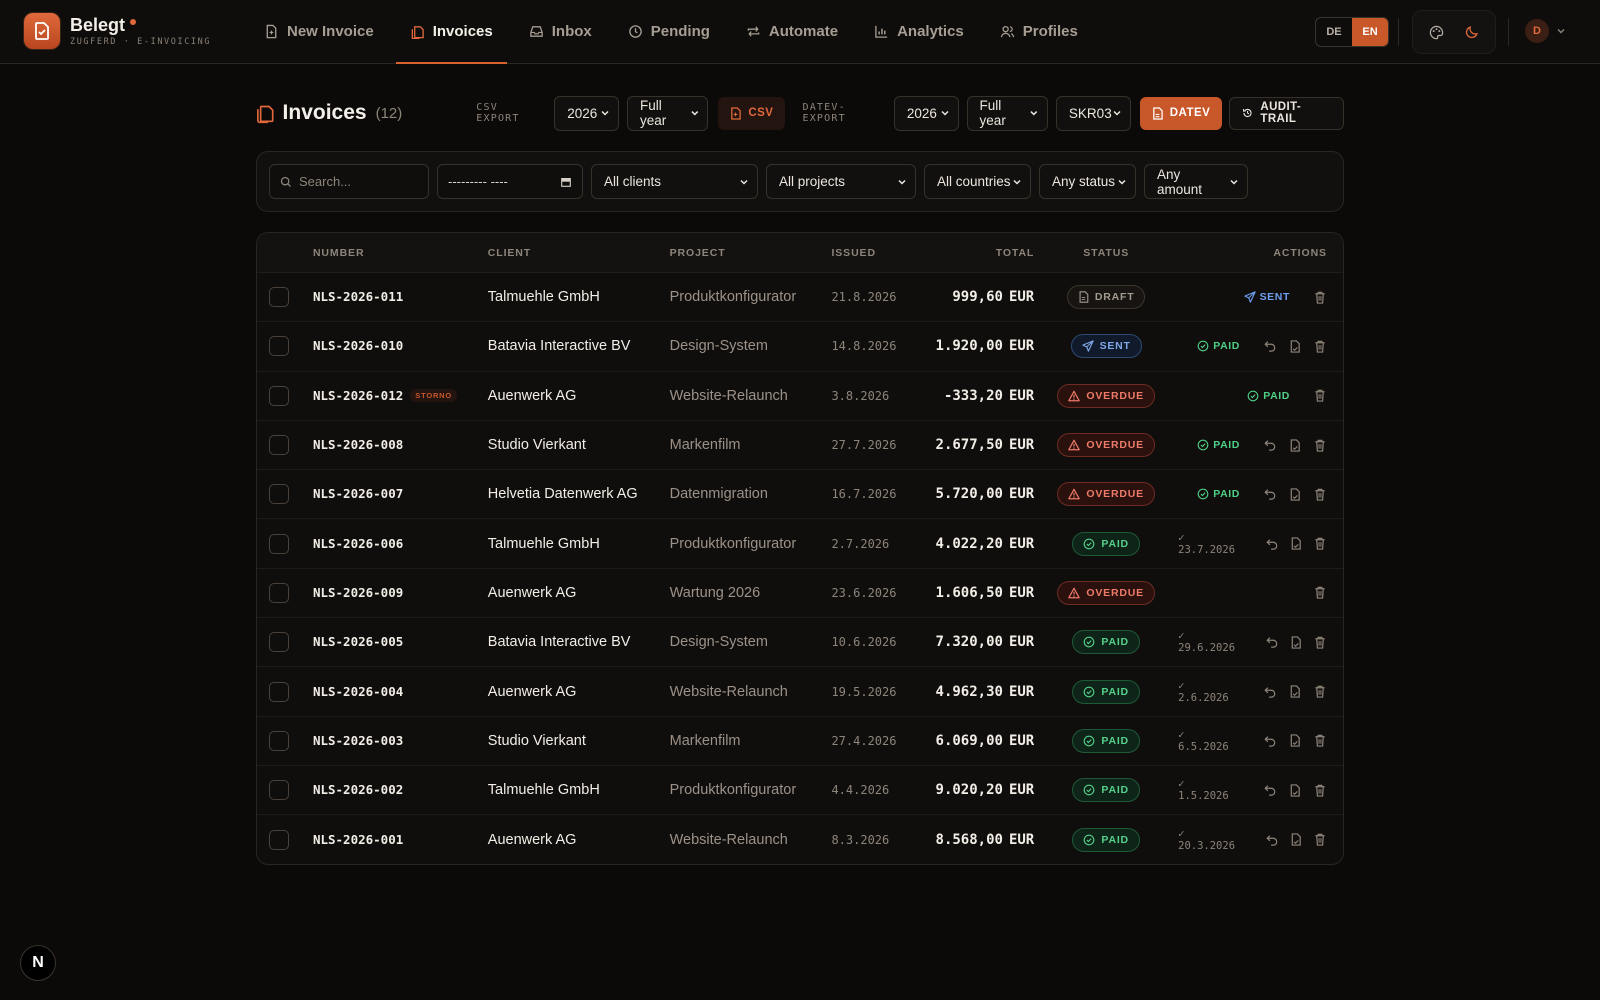 The width and height of the screenshot is (1600, 1000). I want to click on invoice-number: NLS-2026-007, so click(358, 493).